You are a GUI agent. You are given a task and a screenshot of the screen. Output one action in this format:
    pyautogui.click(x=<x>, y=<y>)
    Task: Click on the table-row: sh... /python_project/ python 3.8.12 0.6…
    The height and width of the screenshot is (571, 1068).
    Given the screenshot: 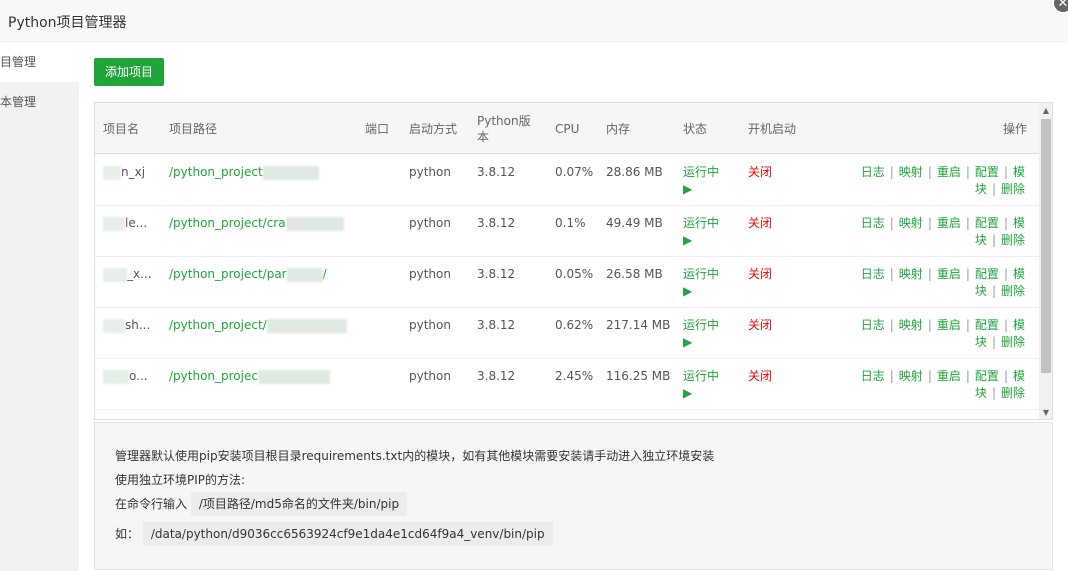 What is the action you would take?
    pyautogui.click(x=567, y=333)
    